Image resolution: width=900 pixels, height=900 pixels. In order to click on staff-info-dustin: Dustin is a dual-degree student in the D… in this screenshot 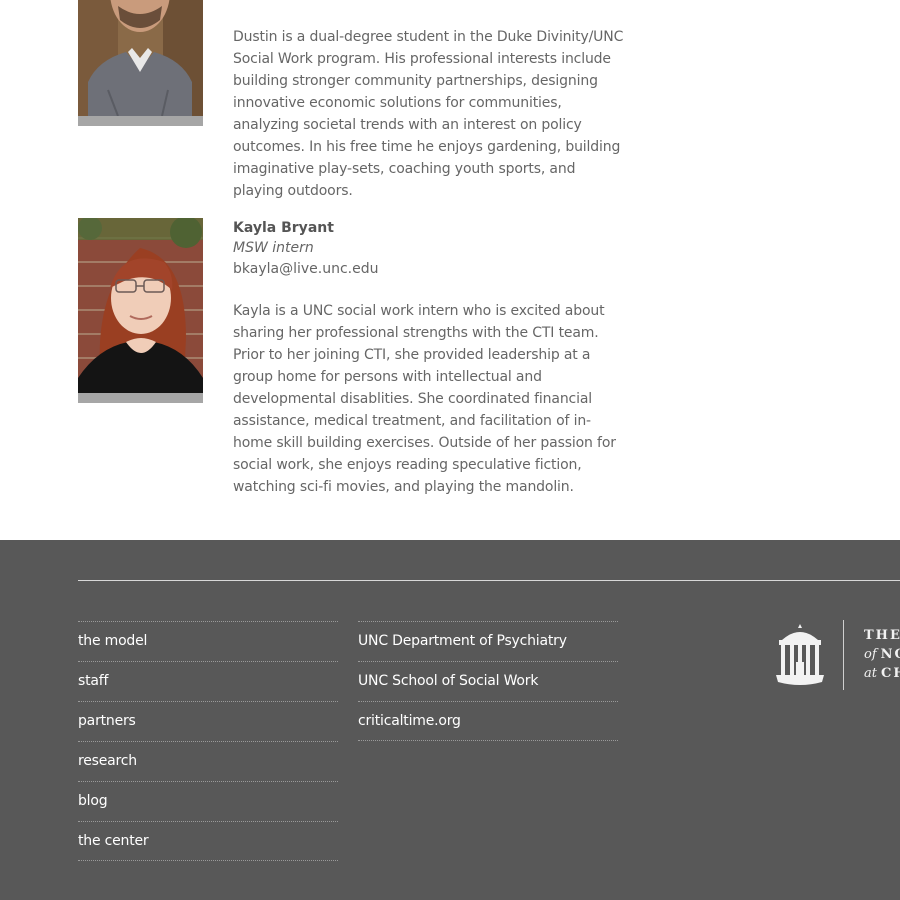, I will do `click(430, 114)`.